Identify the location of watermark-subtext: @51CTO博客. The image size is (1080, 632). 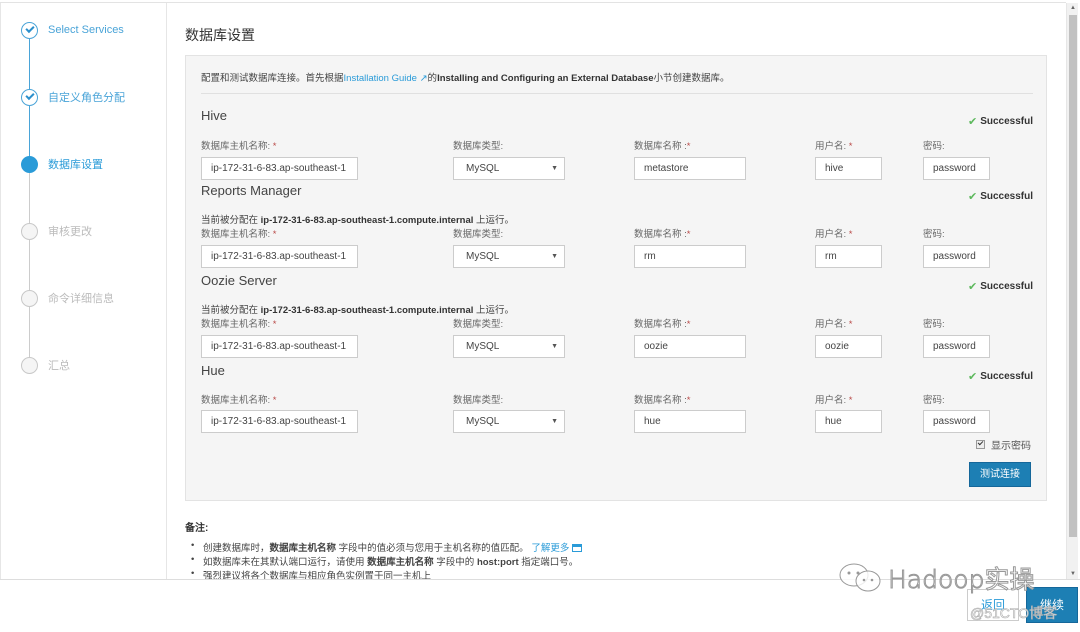
(1014, 613).